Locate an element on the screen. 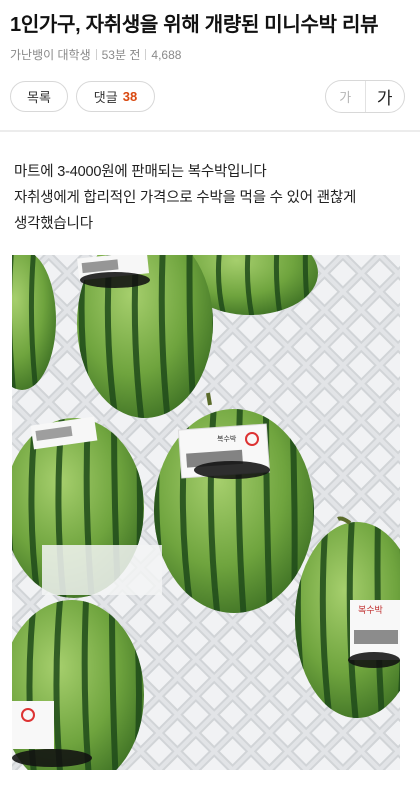 This screenshot has width=420, height=800. post-title: 1인가구, 자취생을 위해 개량된 미니수박 리뷰 is located at coordinates (194, 25).